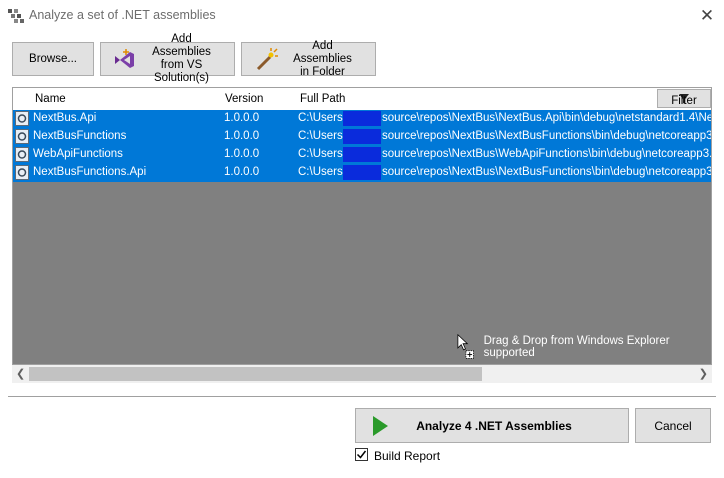 Image resolution: width=724 pixels, height=478 pixels. What do you see at coordinates (673, 425) in the screenshot?
I see `cancel-button: Cancel` at bounding box center [673, 425].